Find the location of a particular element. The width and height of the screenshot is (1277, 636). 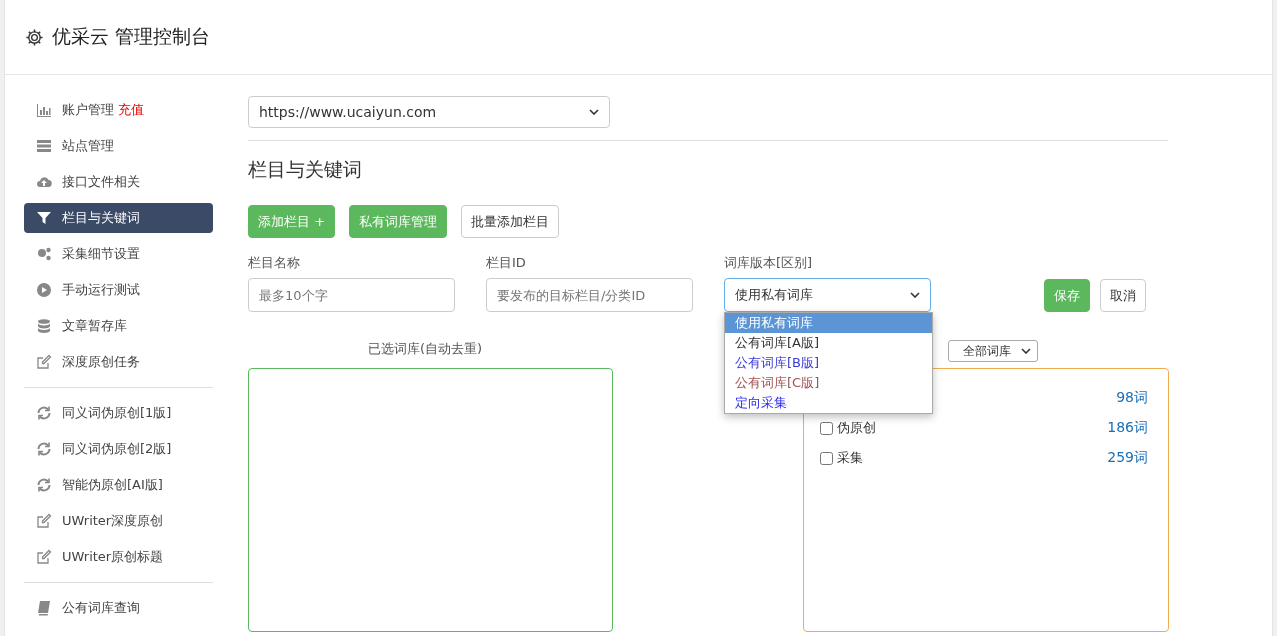

panel-title: 已选词库(自动去重) is located at coordinates (426, 349).